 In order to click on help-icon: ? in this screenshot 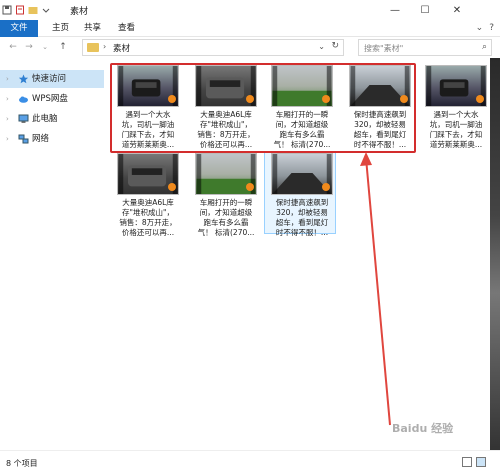, I will do `click(491, 28)`.